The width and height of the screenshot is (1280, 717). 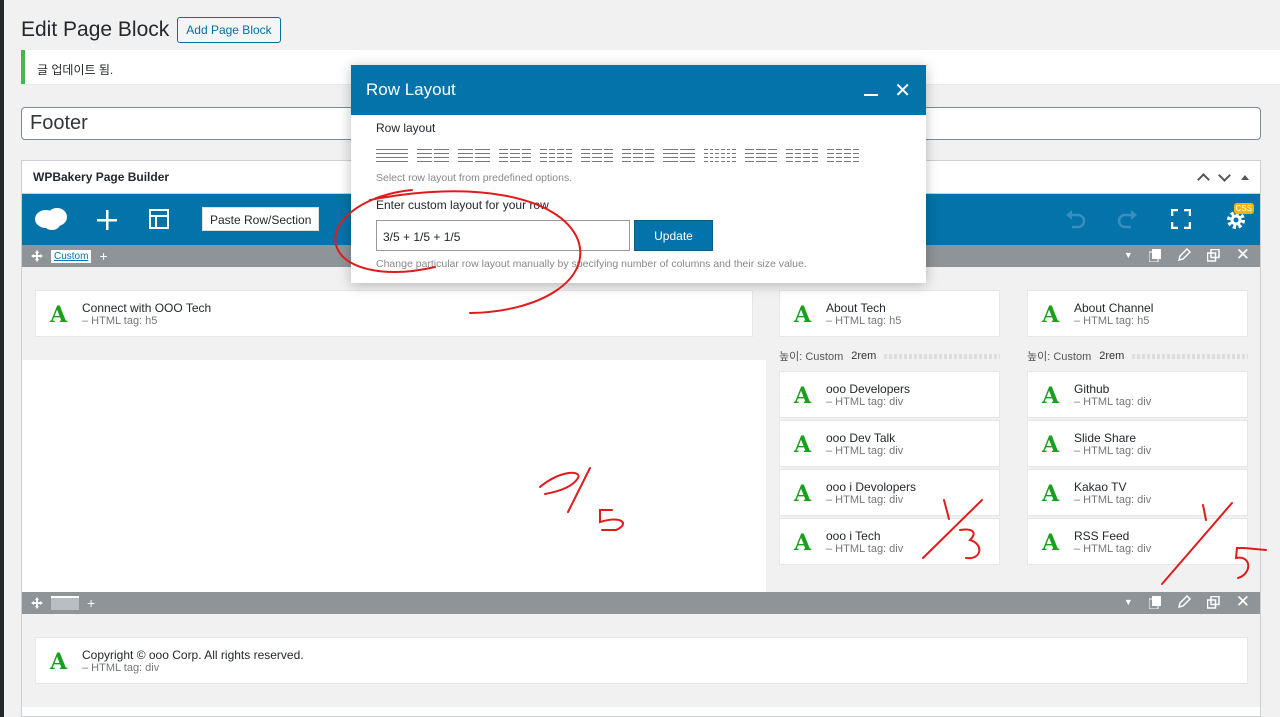 What do you see at coordinates (120, 321) in the screenshot?
I see `element-meta: – HTML tag: h5` at bounding box center [120, 321].